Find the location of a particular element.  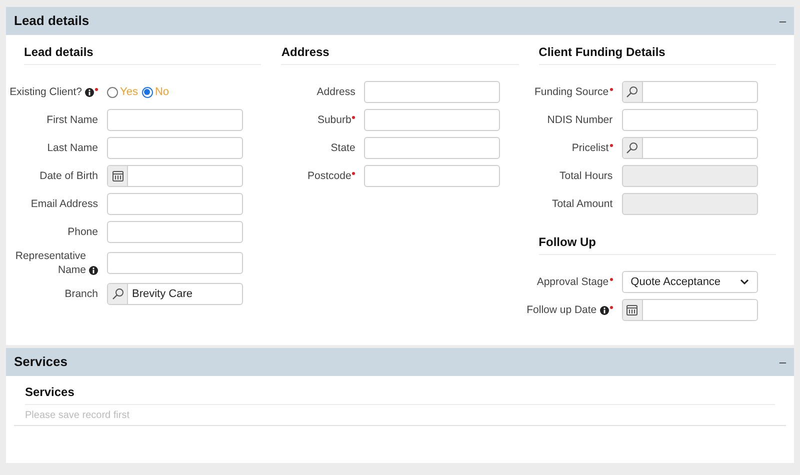

field-label: First Name is located at coordinates (72, 120).